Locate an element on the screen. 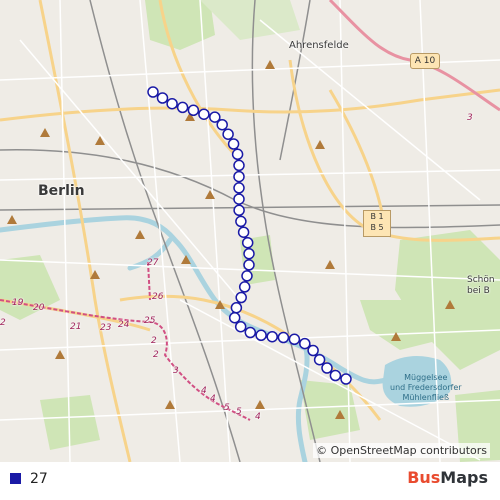 Image resolution: width=500 pixels, height=500 pixels. route-number-label: 20 is located at coordinates (39, 308).